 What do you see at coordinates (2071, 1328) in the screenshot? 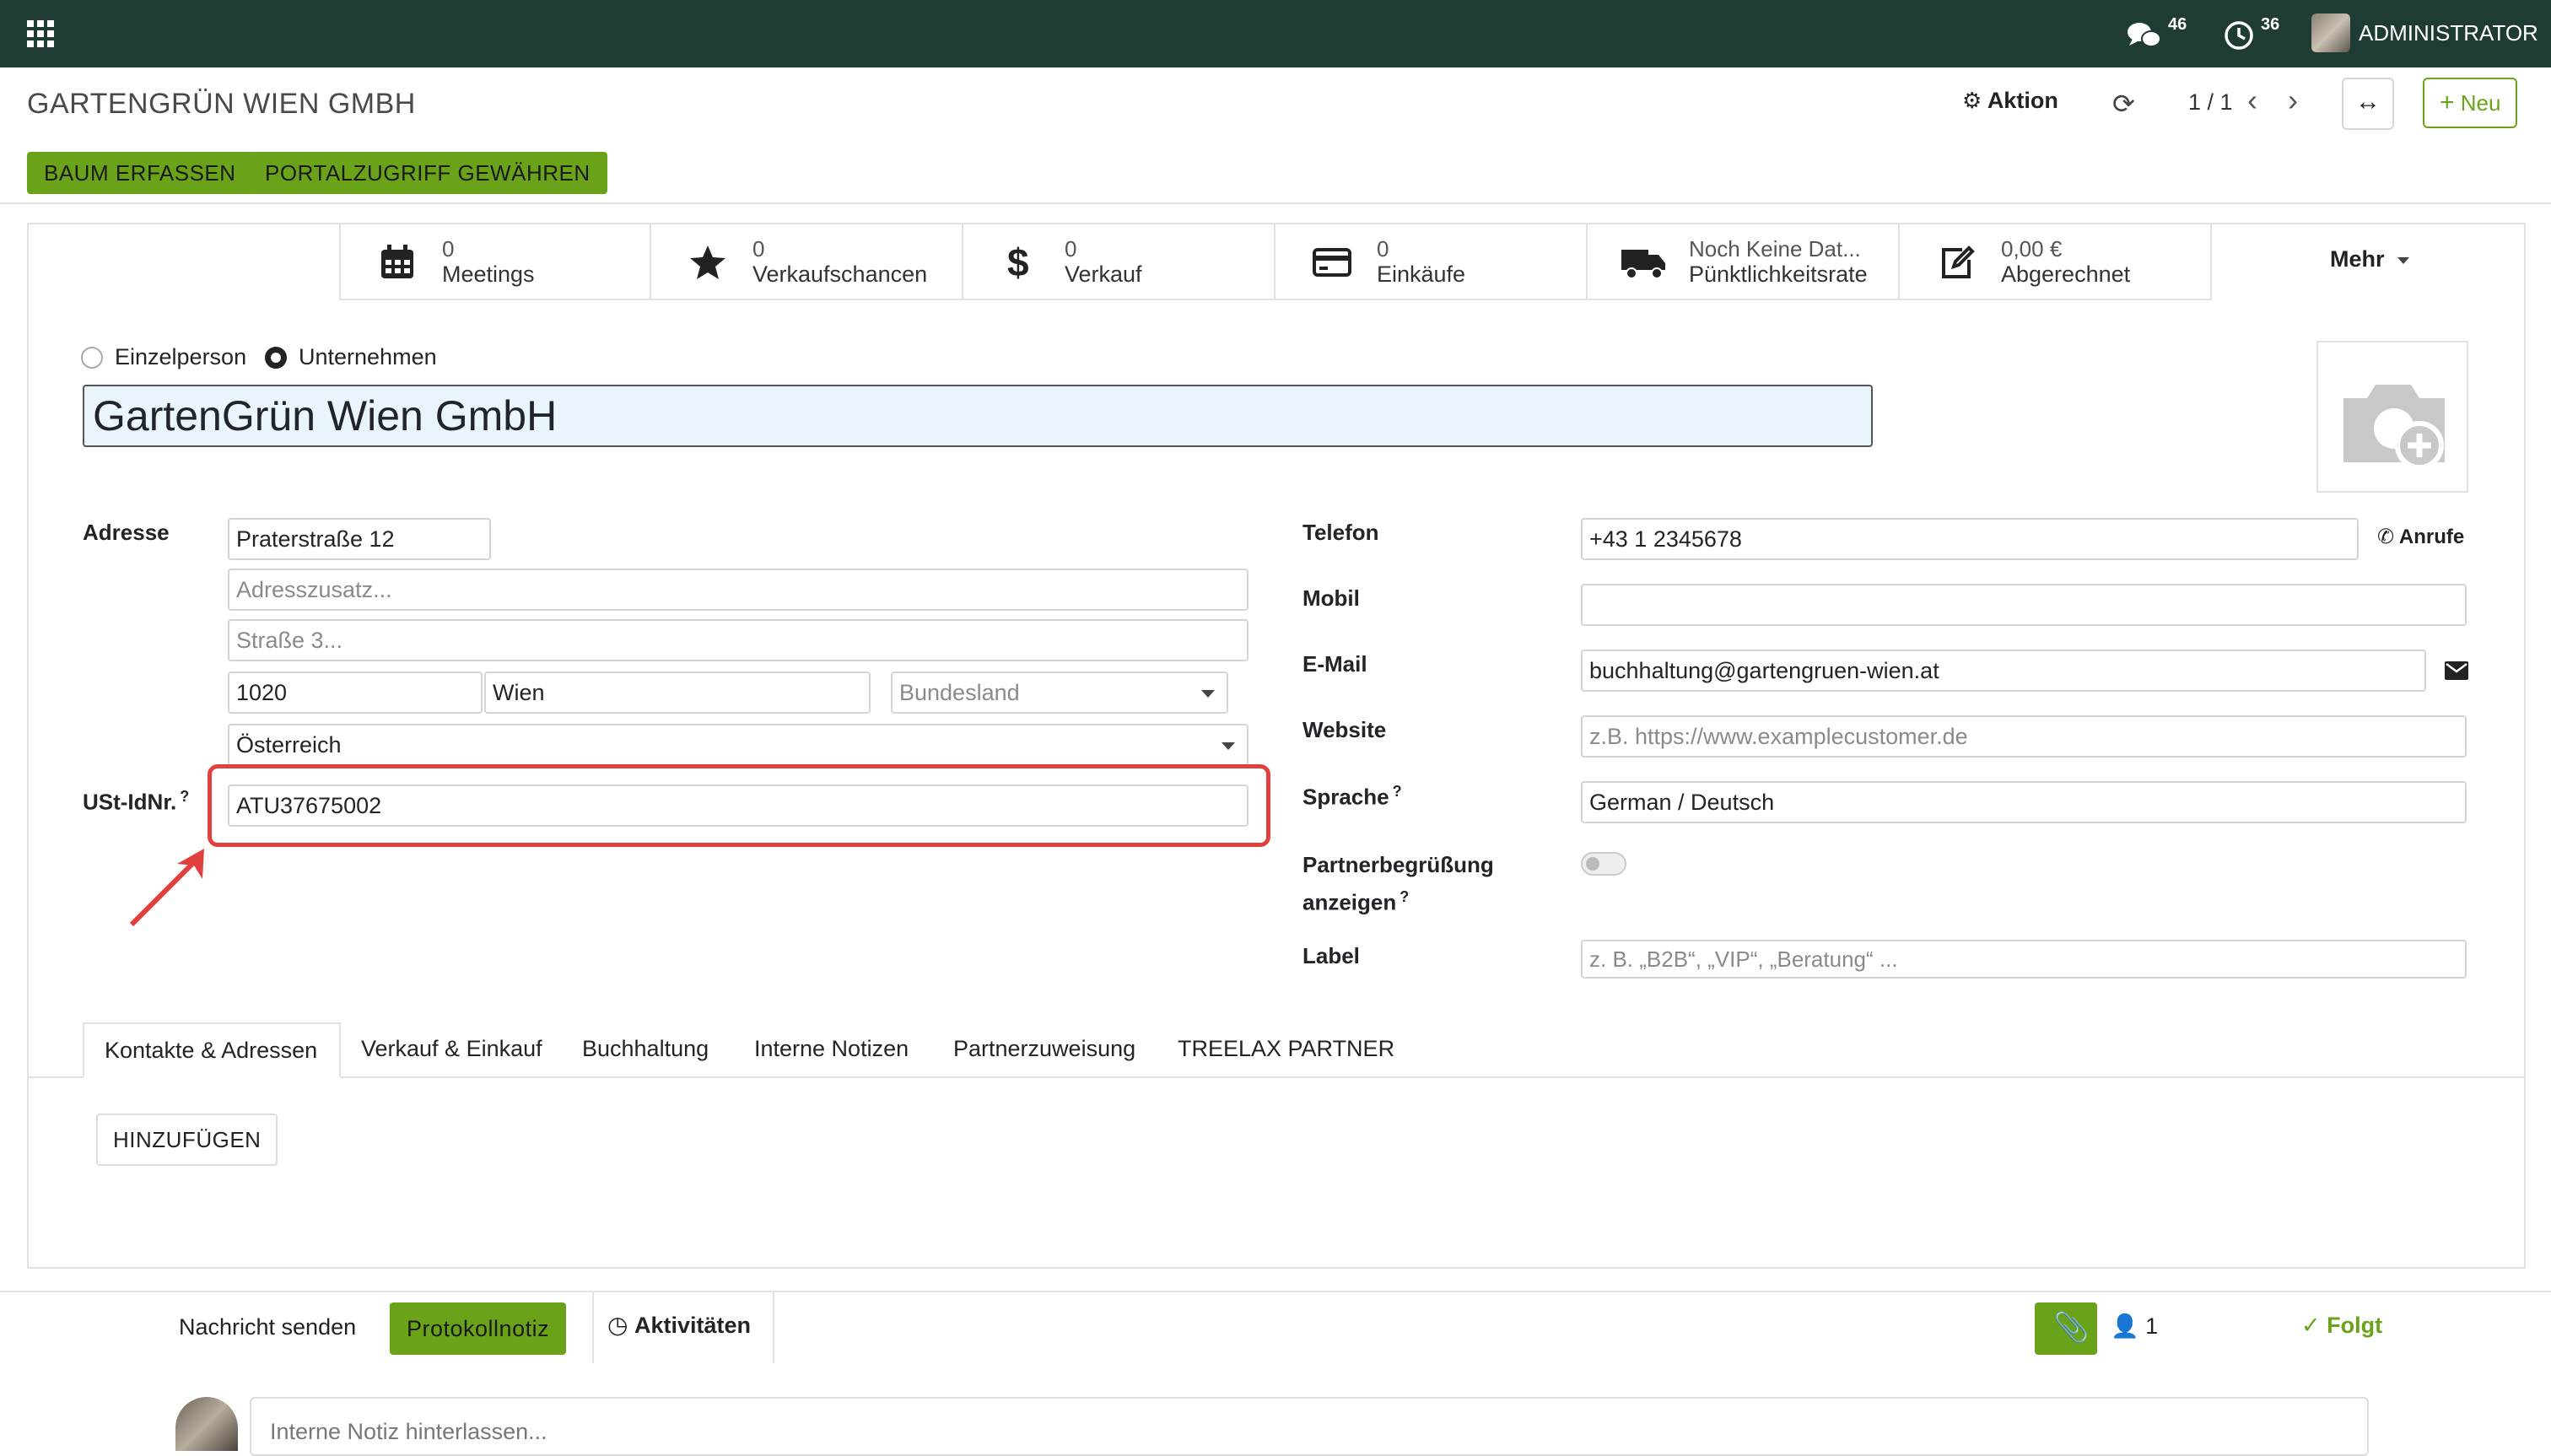
I see `paperclip-icon: 📎` at bounding box center [2071, 1328].